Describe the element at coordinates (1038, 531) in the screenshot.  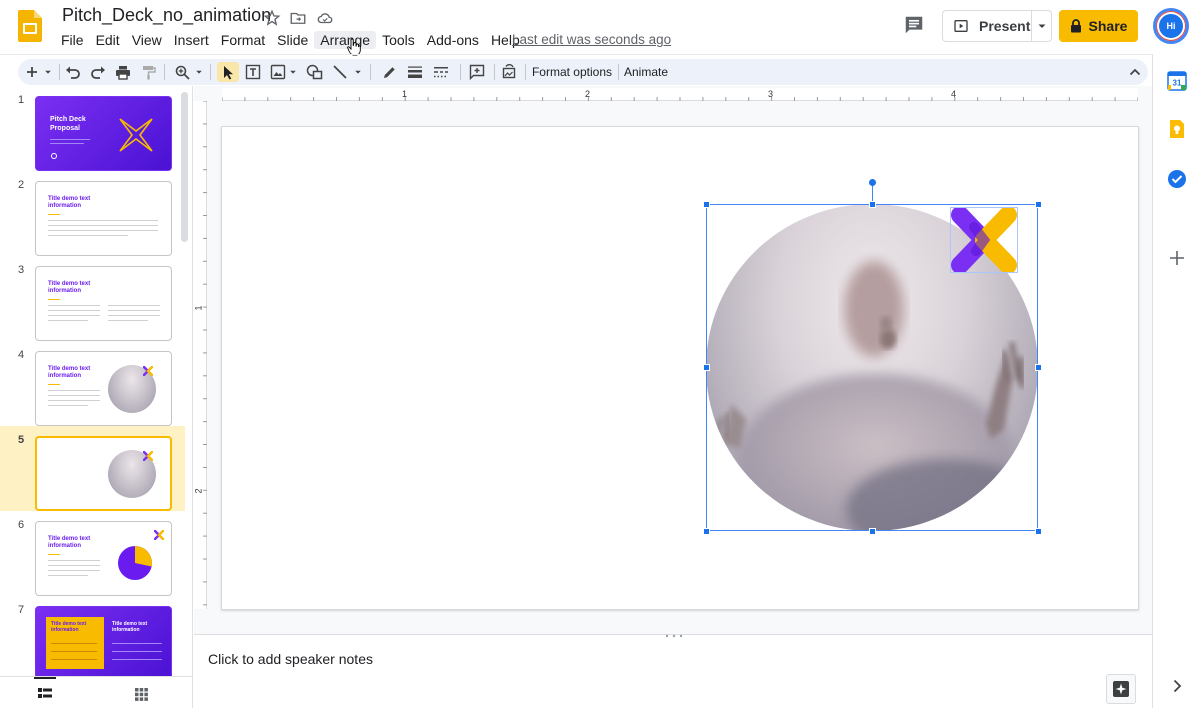
I see `resize-handle-bottom-right` at that location.